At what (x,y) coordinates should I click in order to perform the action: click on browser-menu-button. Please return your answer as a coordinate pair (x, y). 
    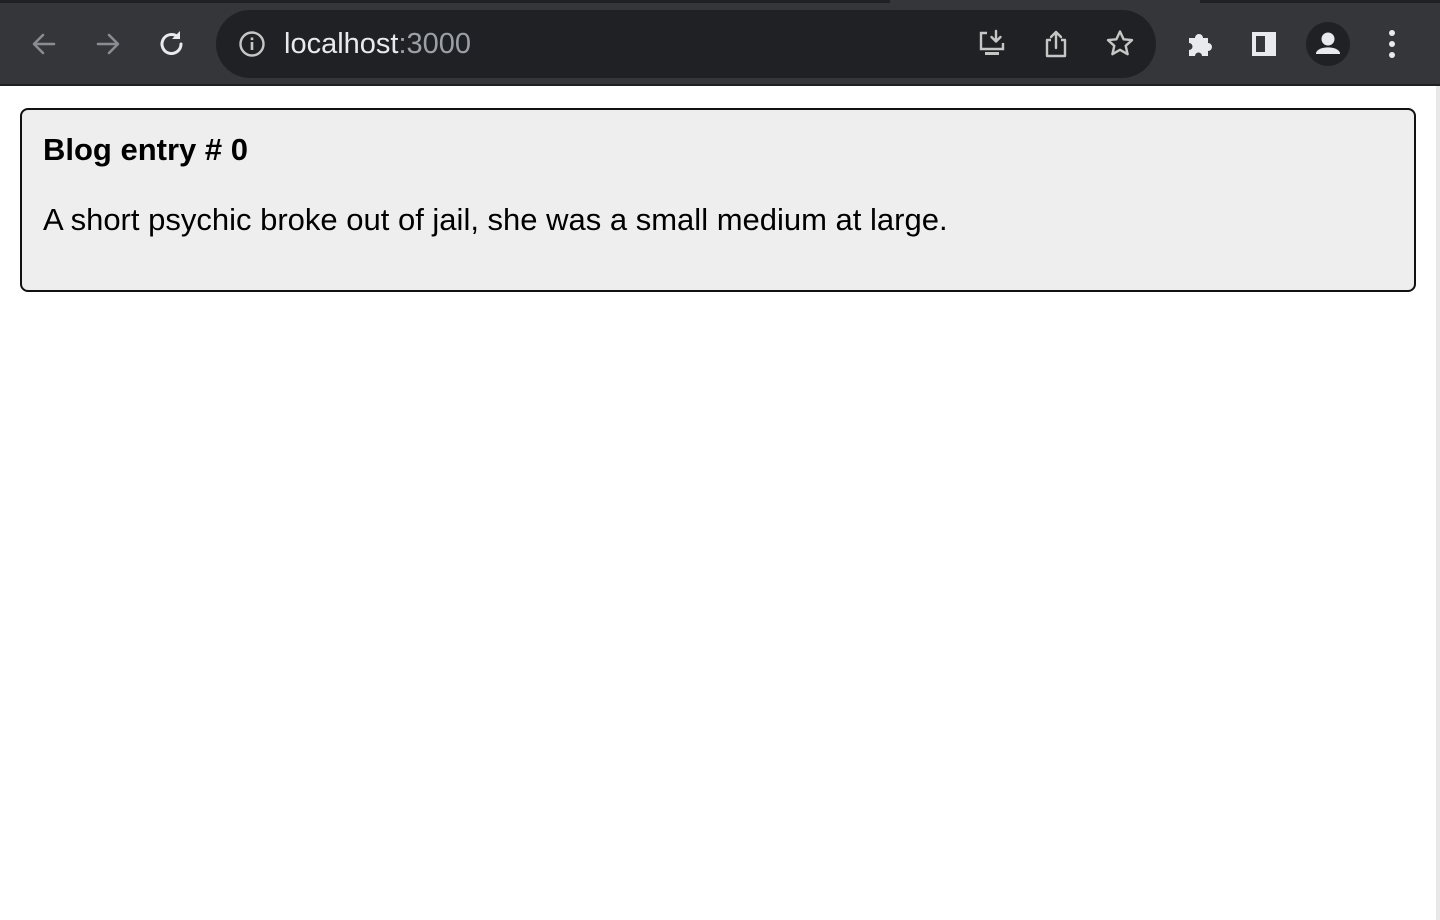
    Looking at the image, I should click on (1392, 44).